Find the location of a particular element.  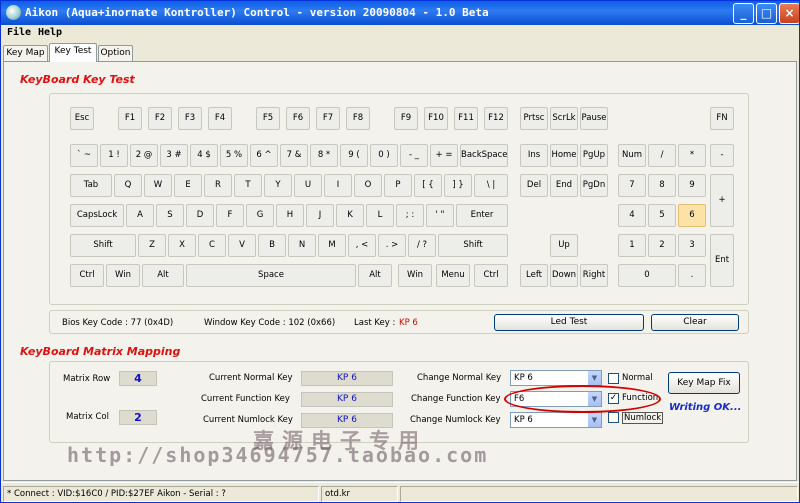

key-tab: Tab is located at coordinates (91, 185).